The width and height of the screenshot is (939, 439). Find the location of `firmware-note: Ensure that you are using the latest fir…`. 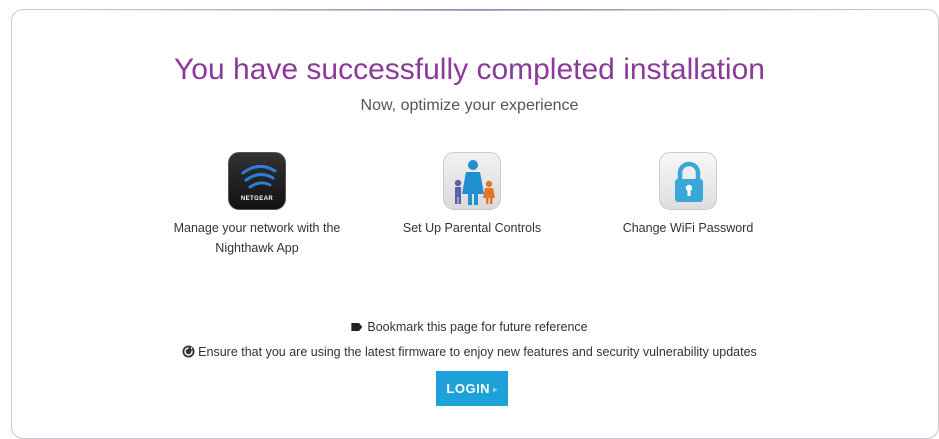

firmware-note: Ensure that you are using the latest fir… is located at coordinates (469, 352).